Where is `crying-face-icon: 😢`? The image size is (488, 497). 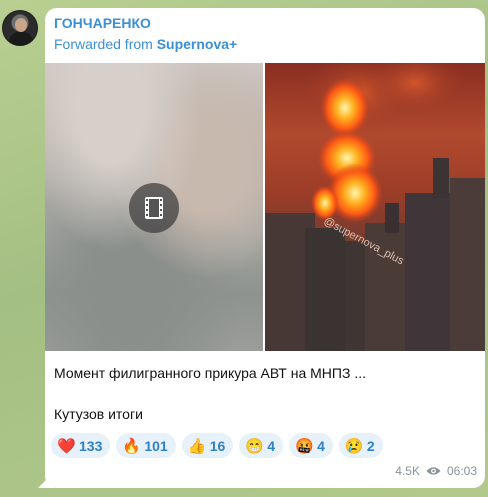 crying-face-icon: 😢 is located at coordinates (354, 446).